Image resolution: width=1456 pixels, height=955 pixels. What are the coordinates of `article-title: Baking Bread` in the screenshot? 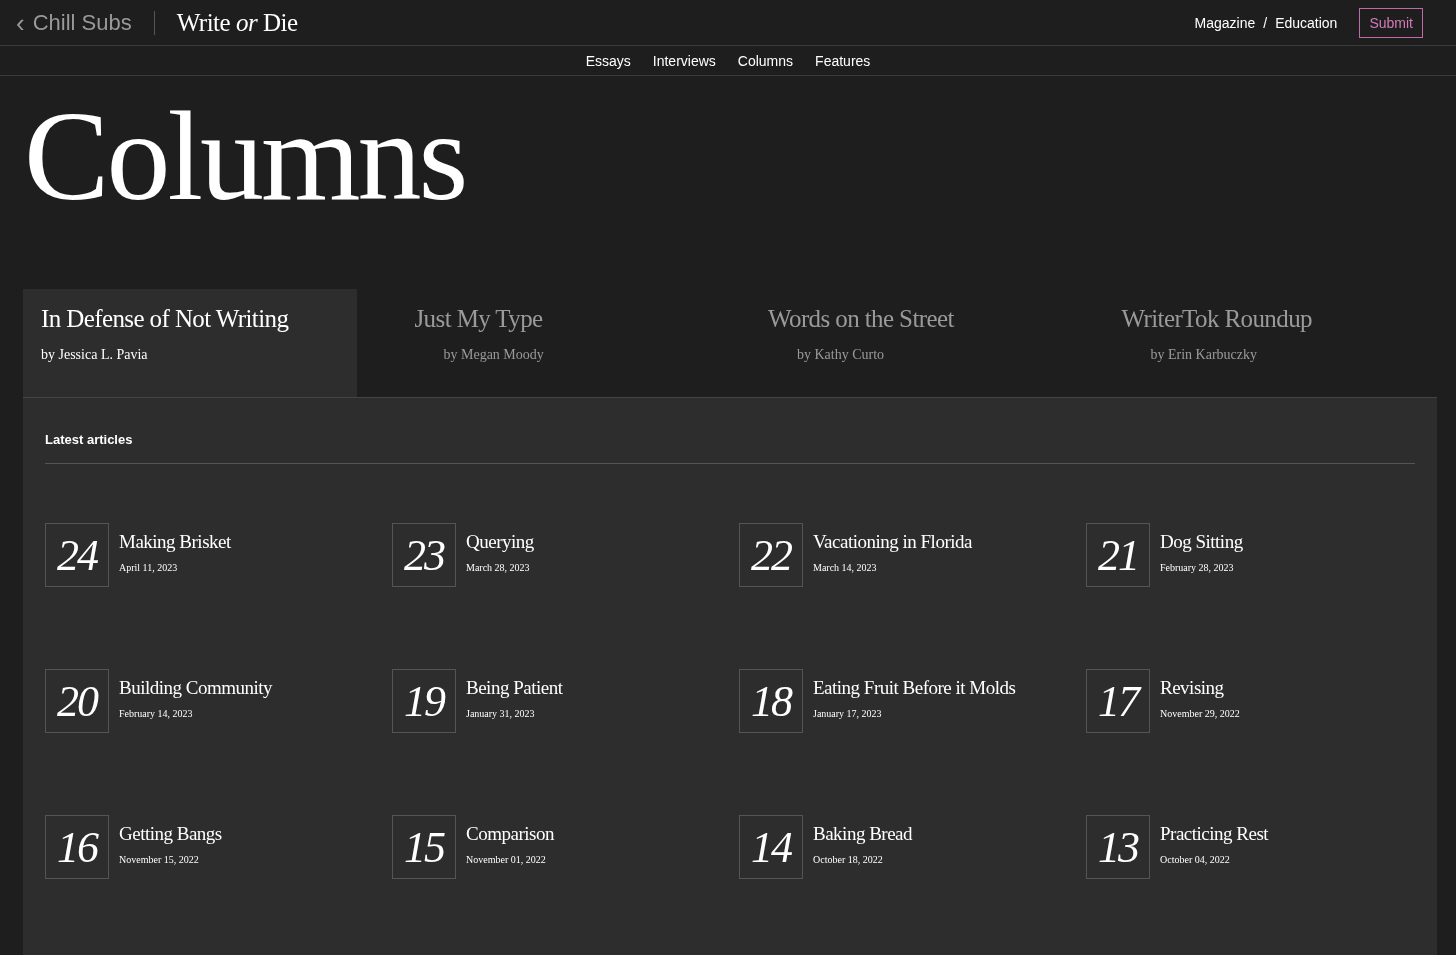 It's located at (862, 834).